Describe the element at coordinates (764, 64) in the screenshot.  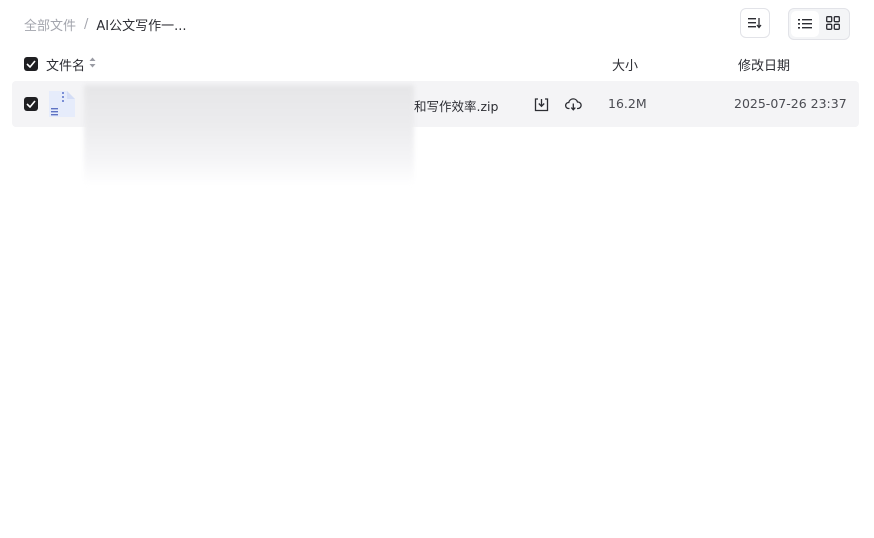
I see `column-header-date: 修改日期` at that location.